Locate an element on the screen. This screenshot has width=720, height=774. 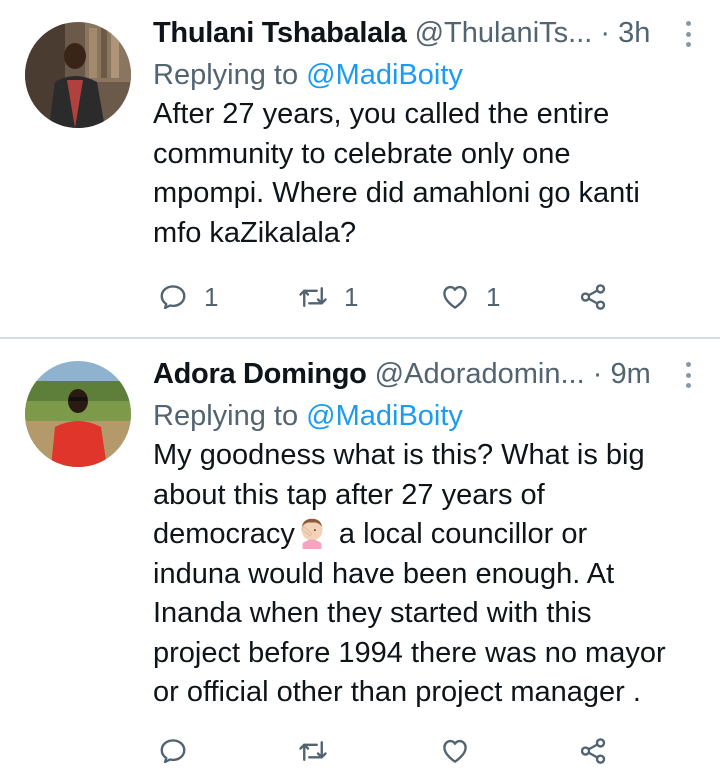
text-line: or official other than project manager . is located at coordinates (397, 692).